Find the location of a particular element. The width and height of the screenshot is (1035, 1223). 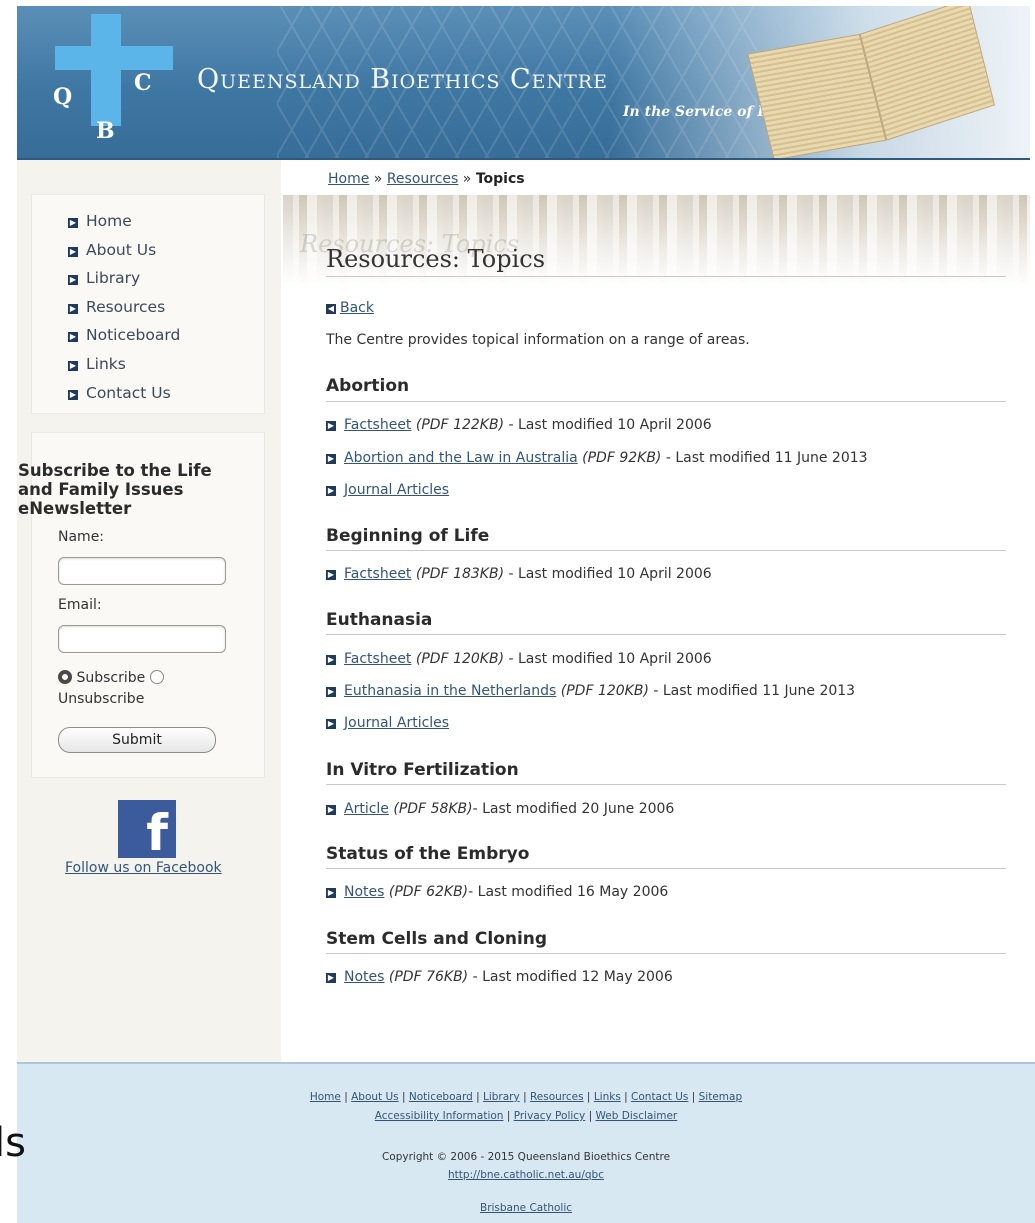

breadcrumb-home: Home is located at coordinates (348, 179).